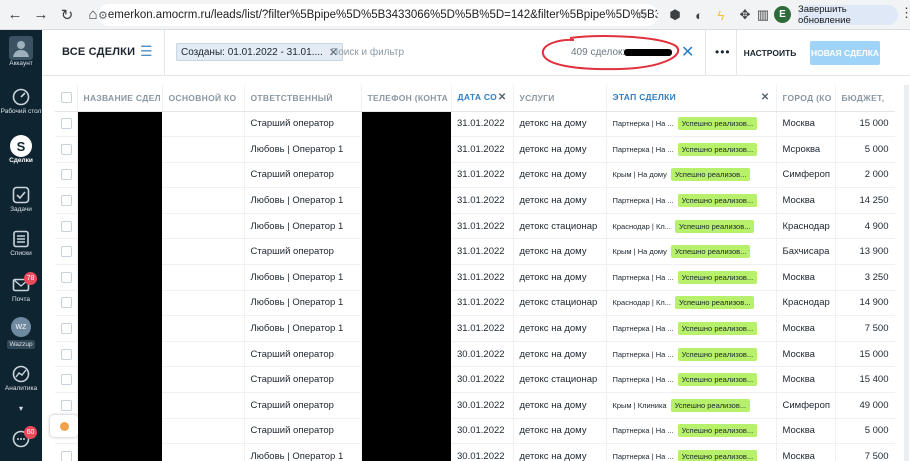 The height and width of the screenshot is (461, 910). Describe the element at coordinates (560, 431) in the screenshot. I see `service-cell: детокс на дому` at that location.